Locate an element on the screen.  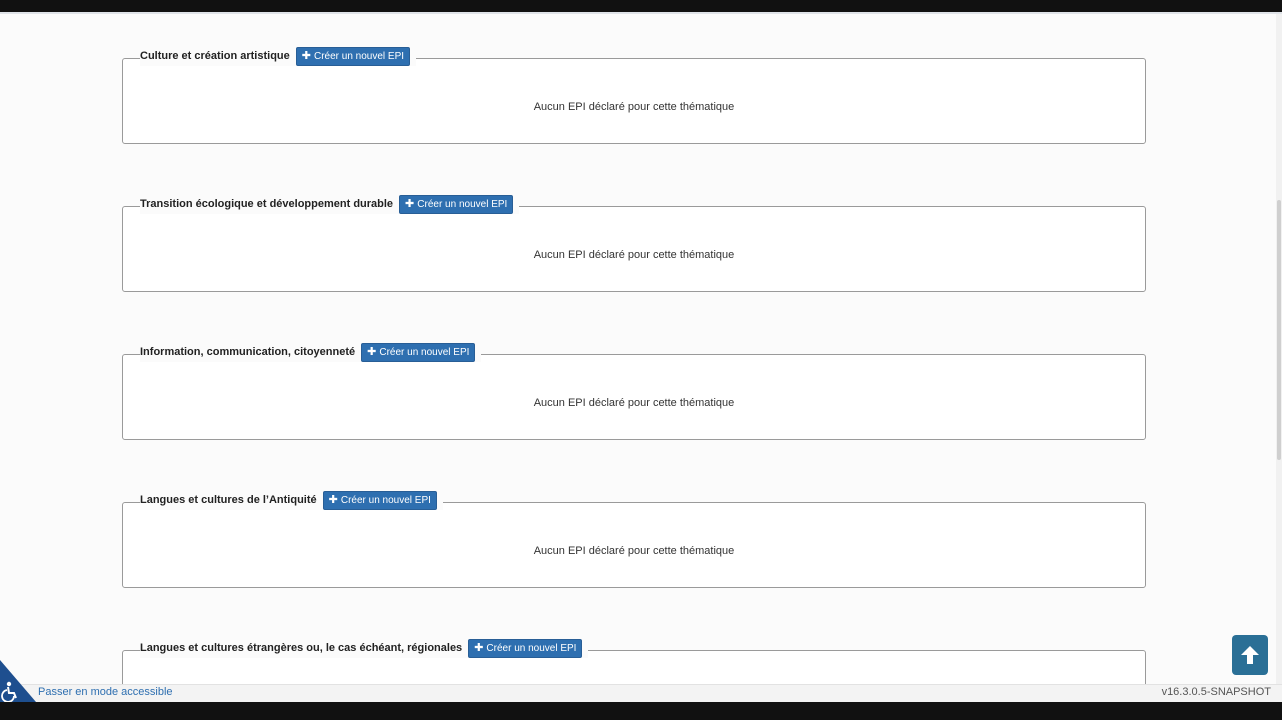
accessible-mode-link: Passer en mode accessible is located at coordinates (105, 692).